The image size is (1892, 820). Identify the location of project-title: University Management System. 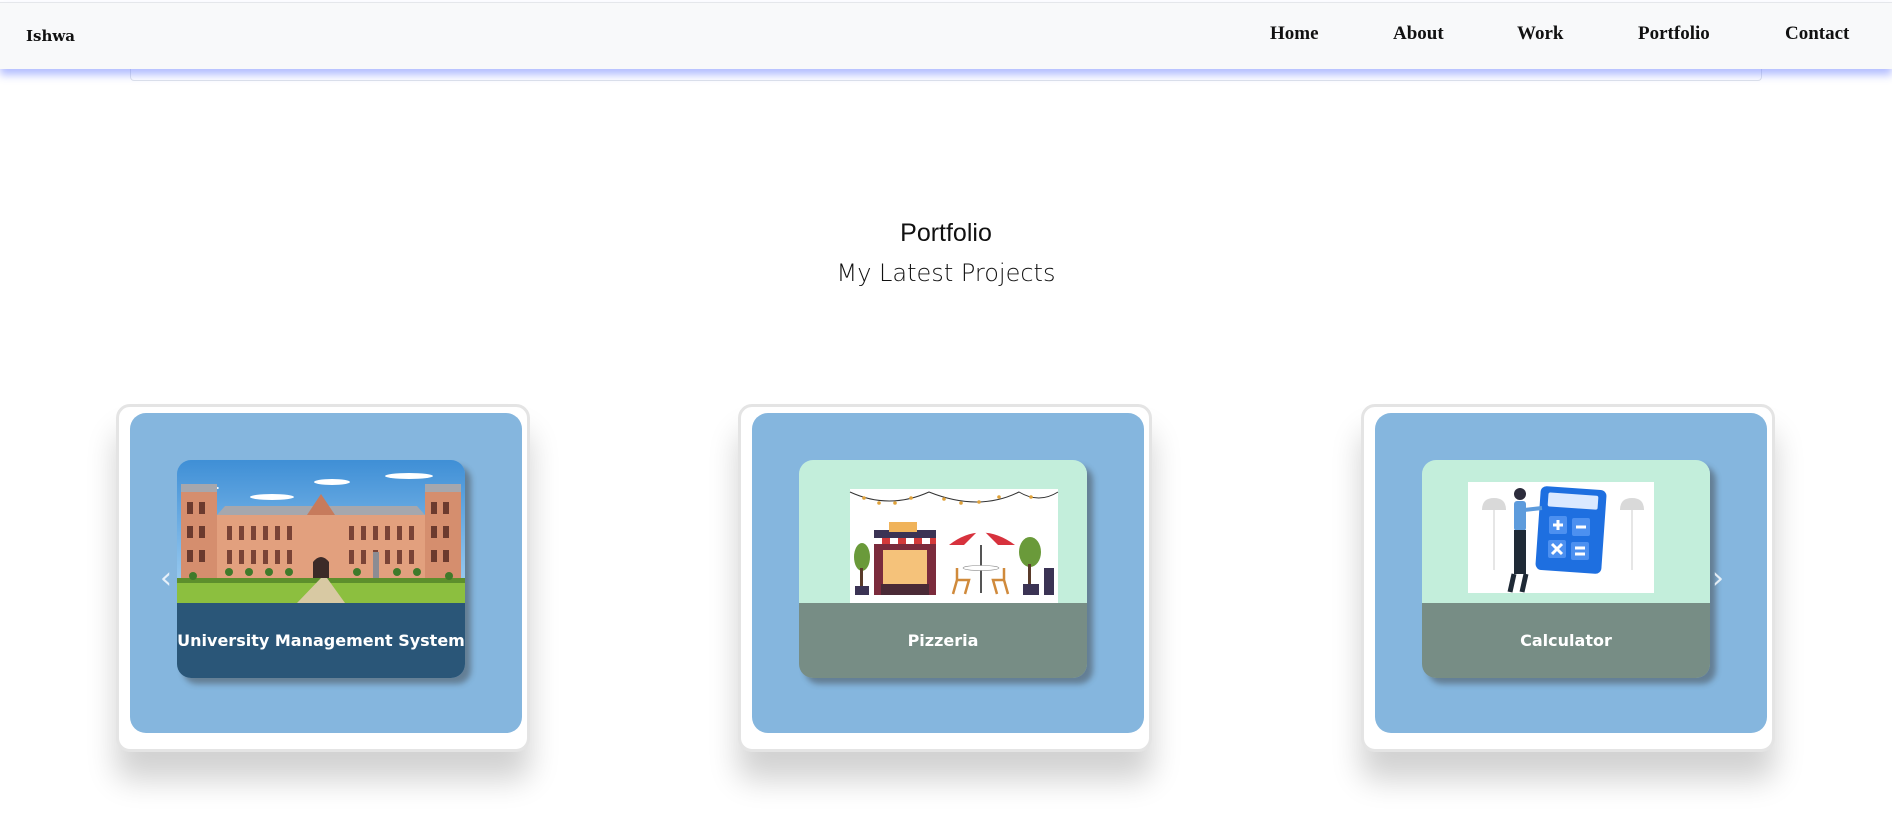
(321, 640).